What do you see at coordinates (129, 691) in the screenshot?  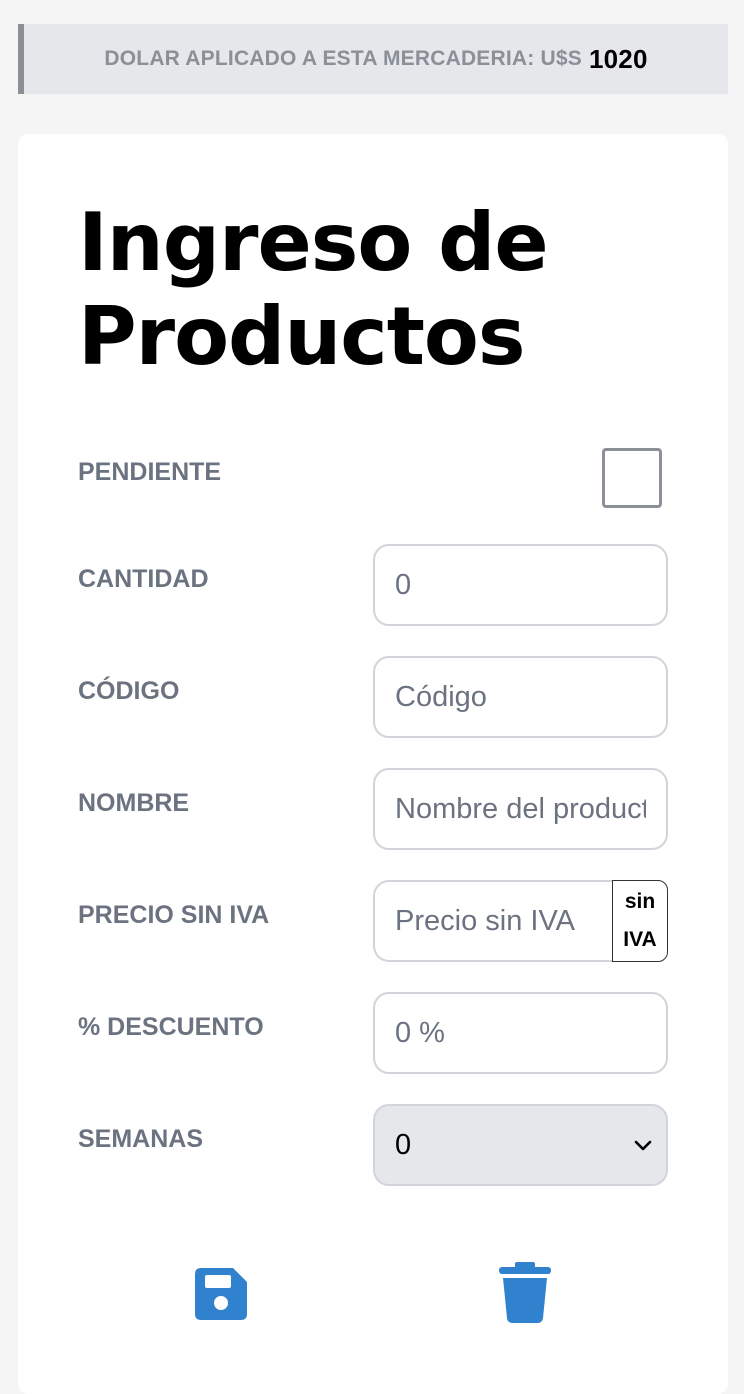 I see `codigo-label: CÓDIGO` at bounding box center [129, 691].